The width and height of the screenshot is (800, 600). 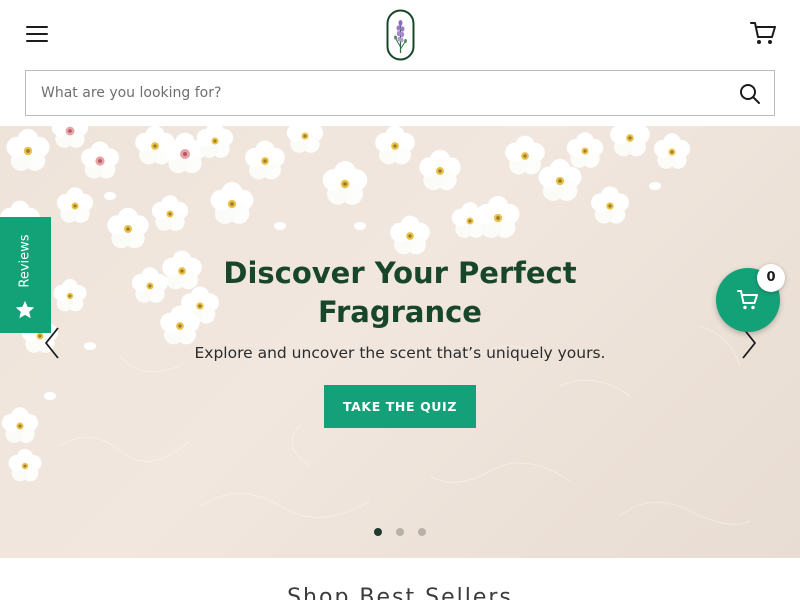 What do you see at coordinates (371, 93) in the screenshot?
I see `search-input` at bounding box center [371, 93].